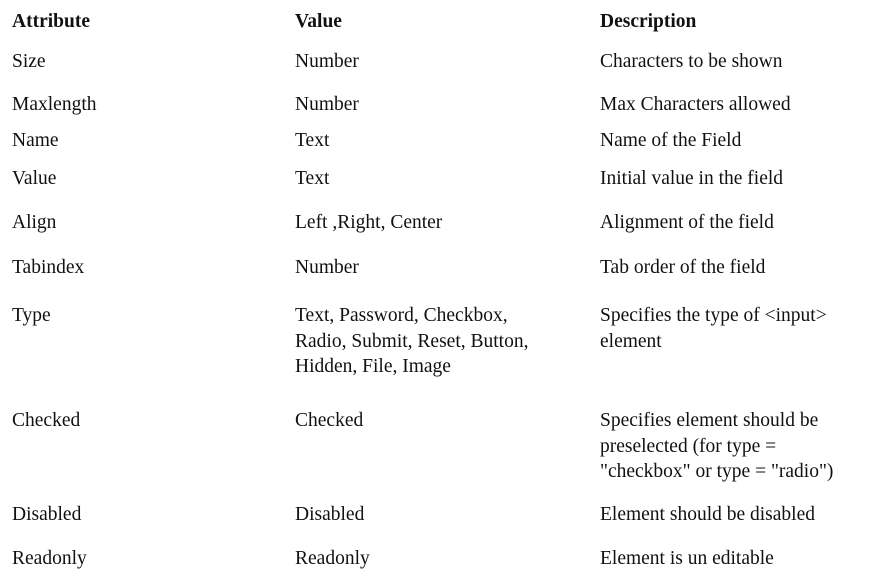 Image resolution: width=894 pixels, height=585 pixels. I want to click on row-size-description: Characters to be shown, so click(691, 61).